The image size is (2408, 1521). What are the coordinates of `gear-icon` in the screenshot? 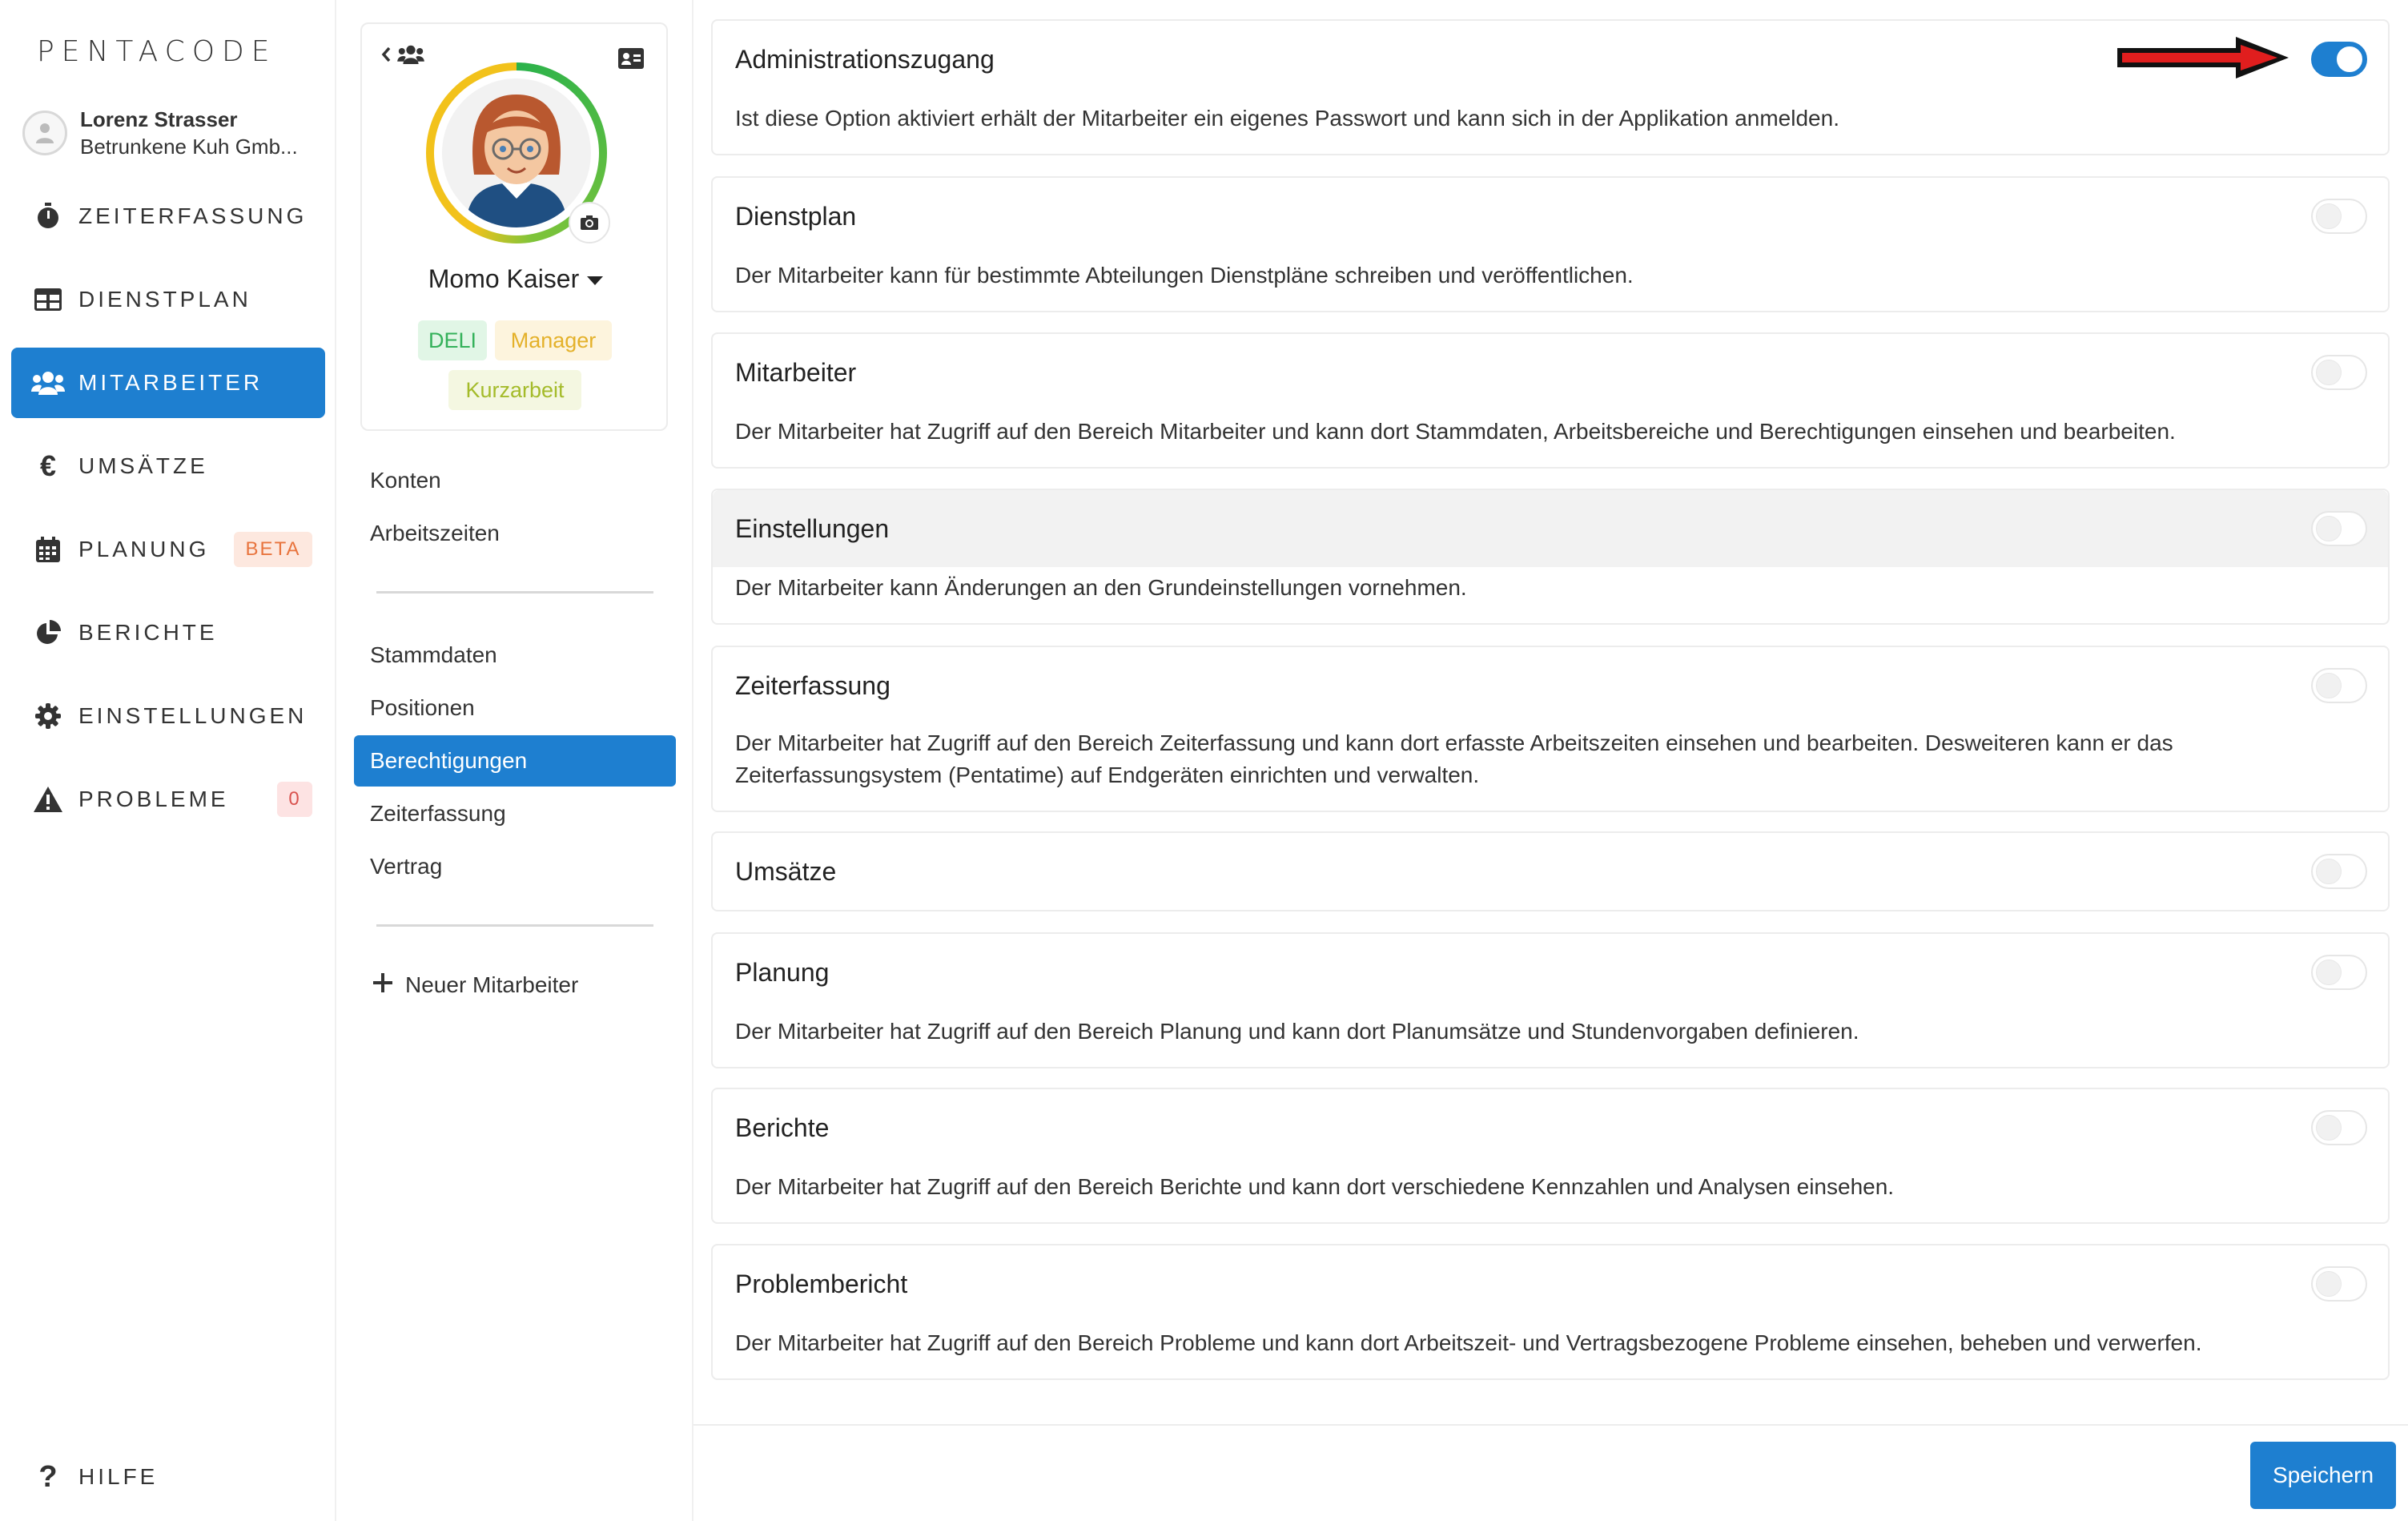 It's located at (48, 716).